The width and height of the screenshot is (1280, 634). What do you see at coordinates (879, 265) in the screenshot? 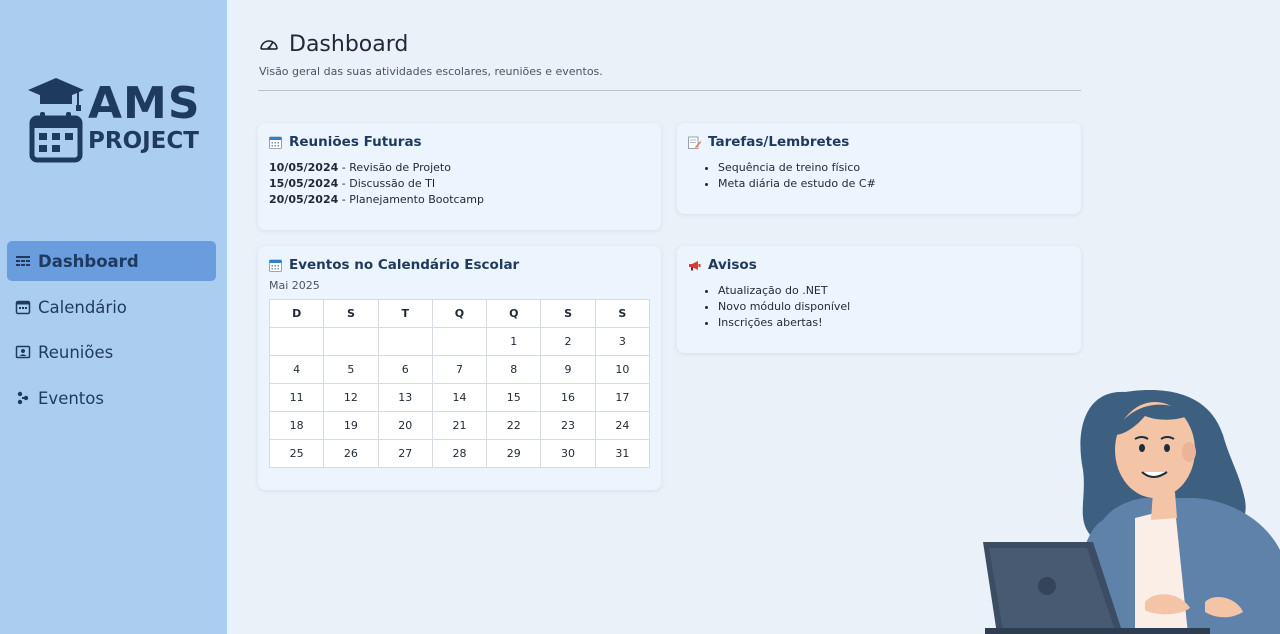
I see `notices-card-header: Avisos` at bounding box center [879, 265].